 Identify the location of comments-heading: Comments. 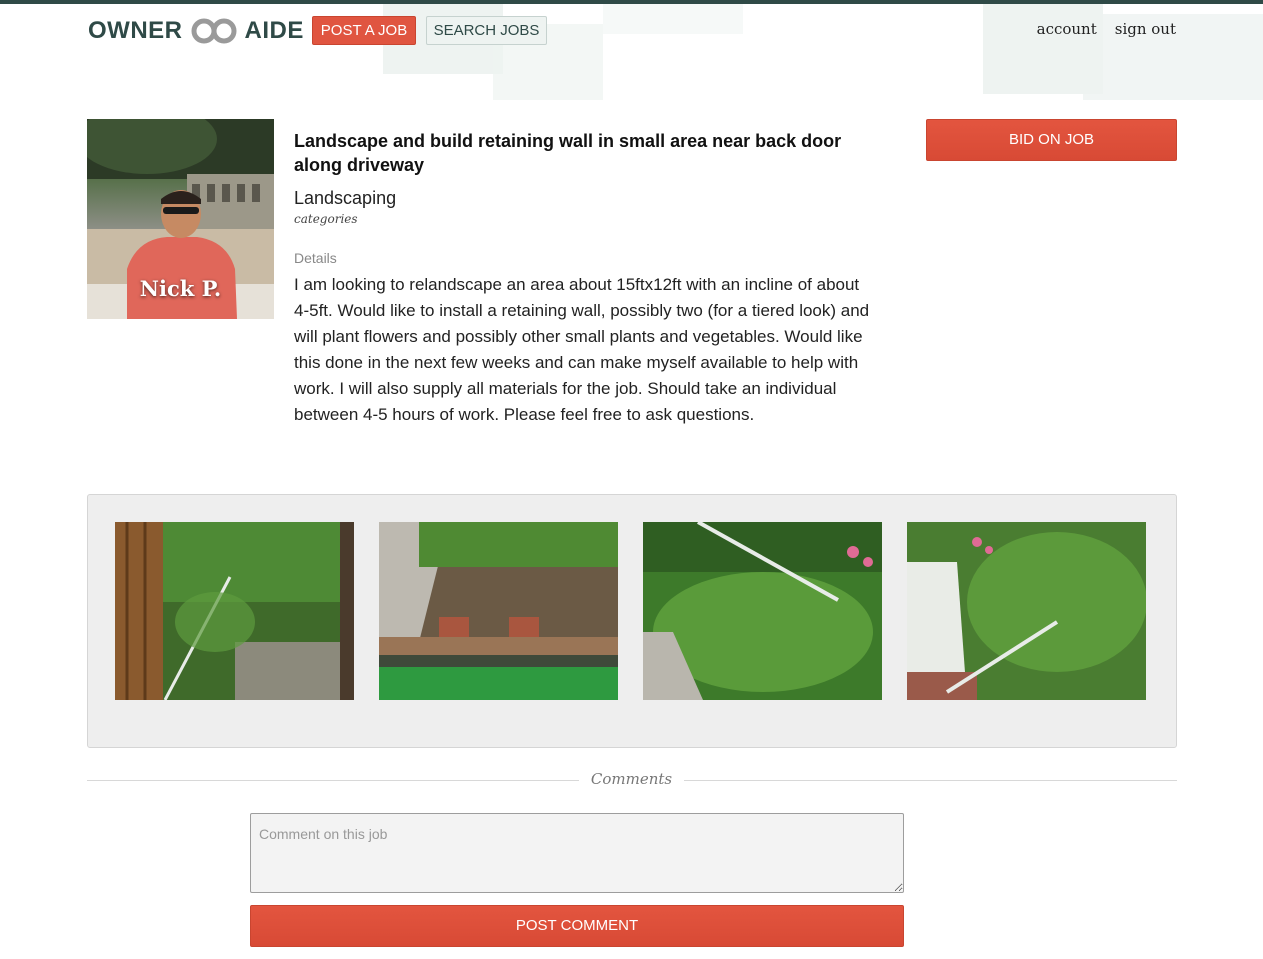
(631, 779).